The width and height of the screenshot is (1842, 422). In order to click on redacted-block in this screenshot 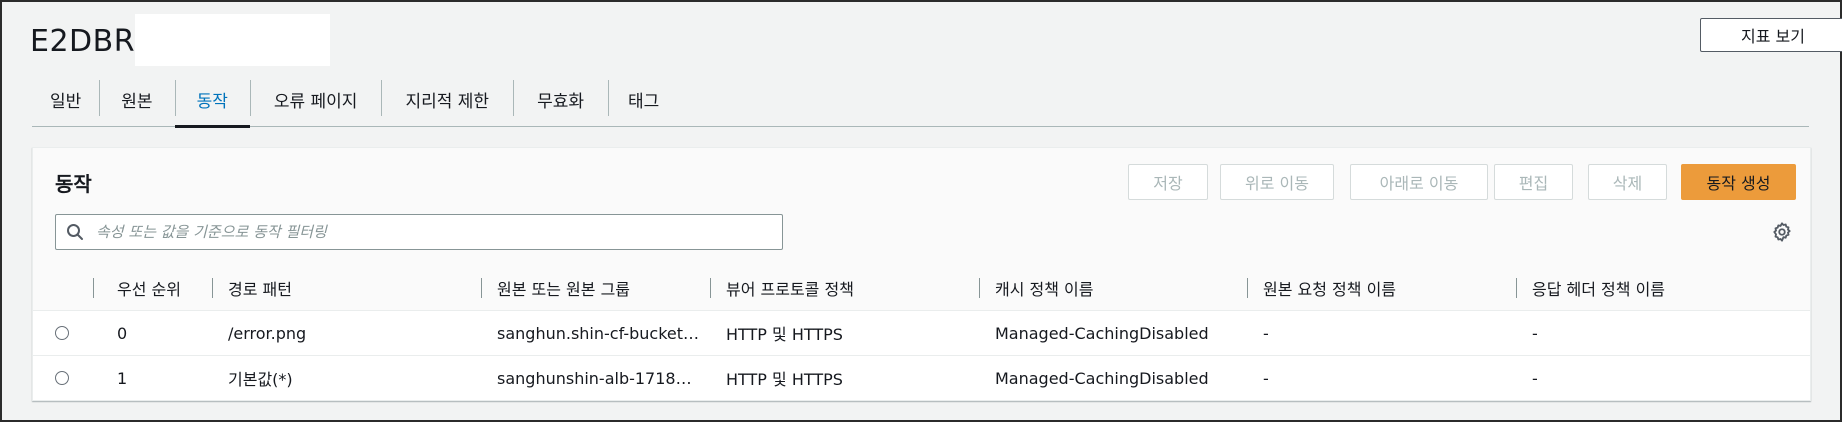, I will do `click(233, 40)`.